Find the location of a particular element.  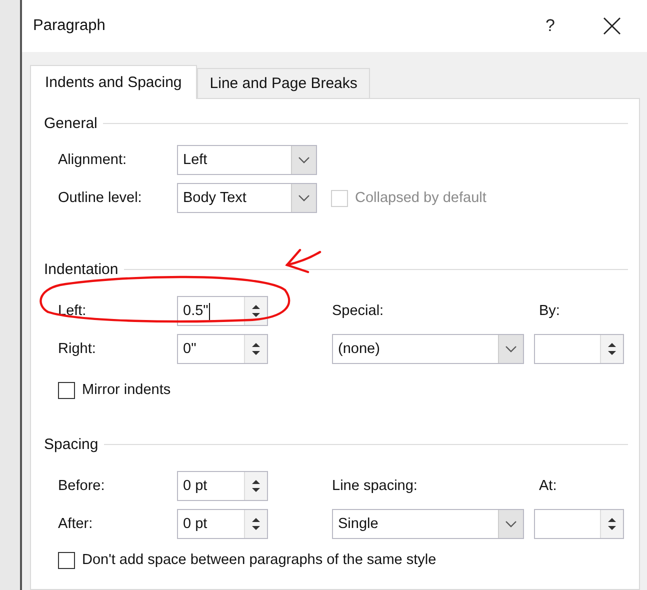

field-label: Left: is located at coordinates (72, 311).